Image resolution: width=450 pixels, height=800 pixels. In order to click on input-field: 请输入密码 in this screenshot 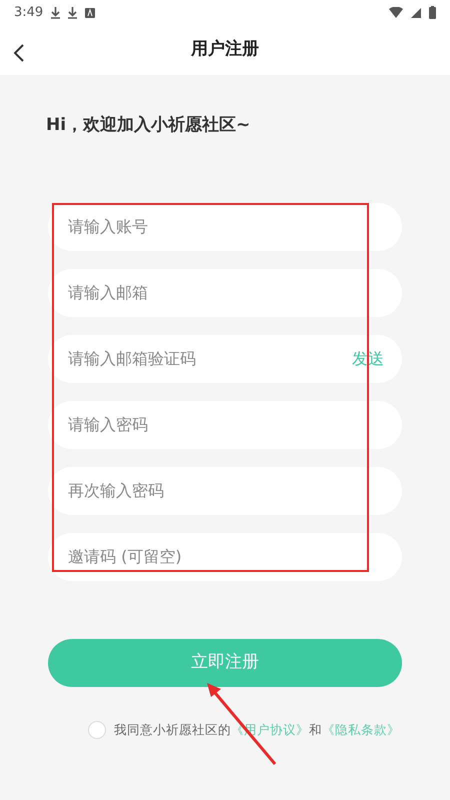, I will do `click(225, 424)`.